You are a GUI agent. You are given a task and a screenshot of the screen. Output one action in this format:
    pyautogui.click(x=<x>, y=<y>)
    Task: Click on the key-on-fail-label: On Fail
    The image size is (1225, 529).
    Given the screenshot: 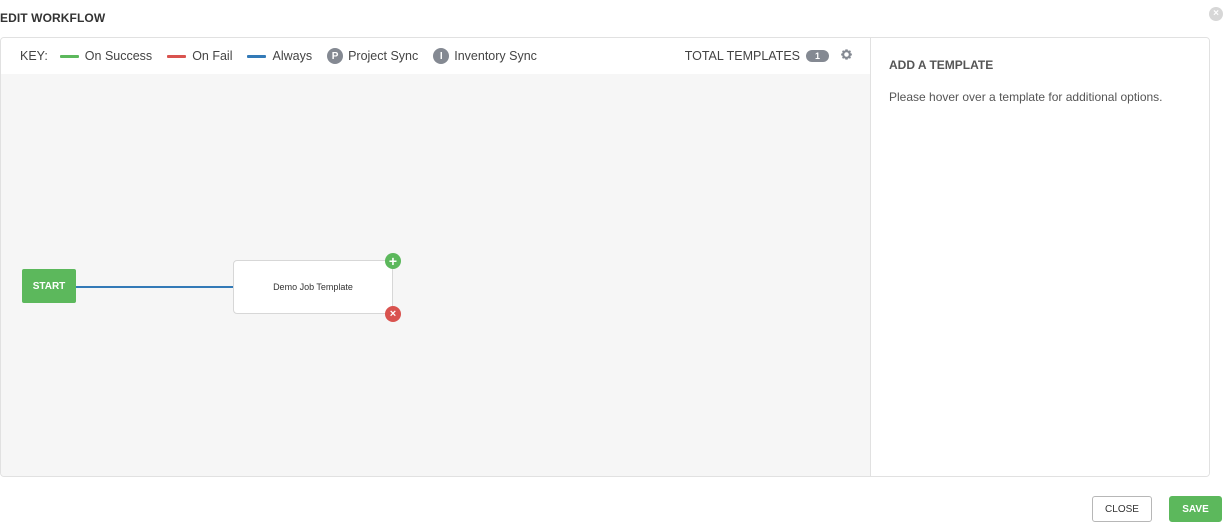 What is the action you would take?
    pyautogui.click(x=212, y=56)
    